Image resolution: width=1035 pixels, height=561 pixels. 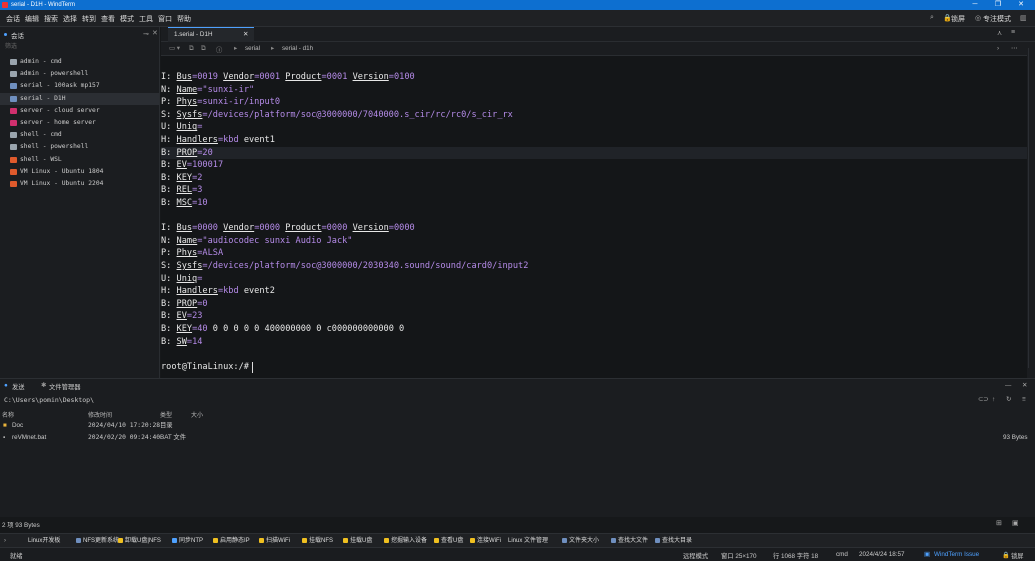 I want to click on search-icon: ⌕, so click(x=932, y=18).